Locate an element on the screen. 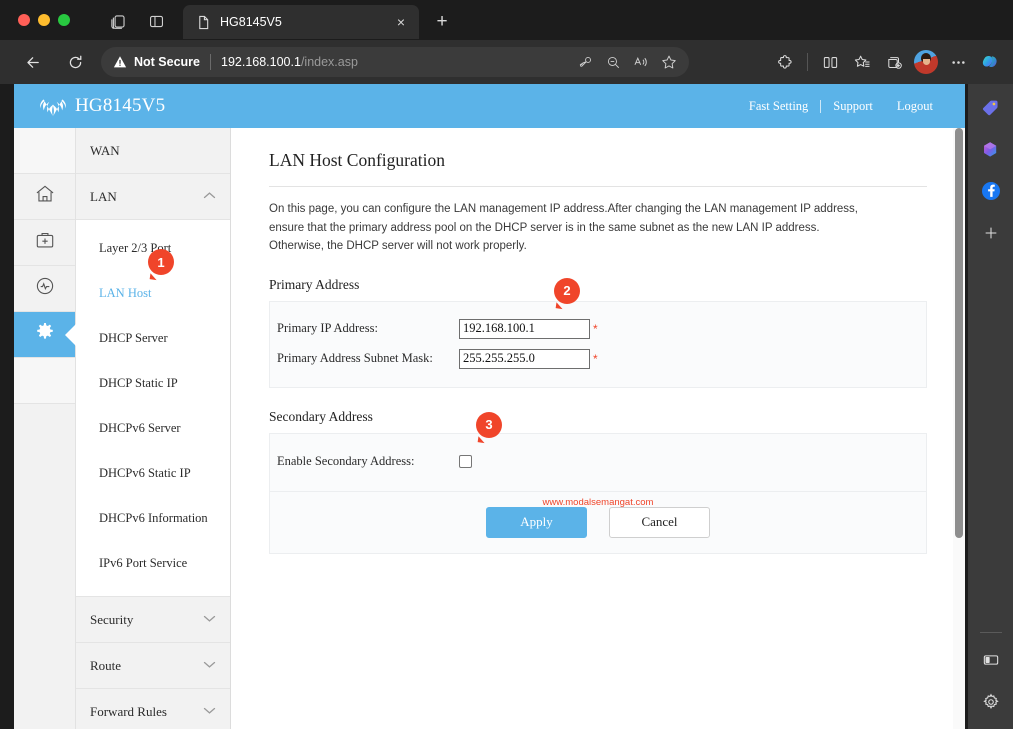  primary-subnet-mask-field is located at coordinates (524, 358).